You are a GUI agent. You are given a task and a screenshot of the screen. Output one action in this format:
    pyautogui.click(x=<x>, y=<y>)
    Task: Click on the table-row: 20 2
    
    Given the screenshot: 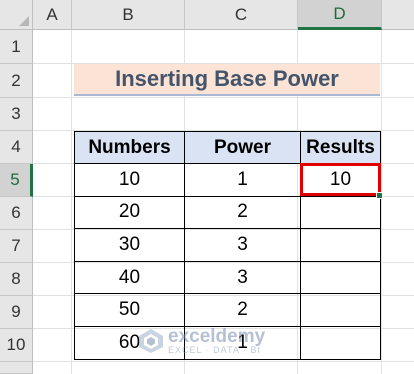 What is the action you would take?
    pyautogui.click(x=227, y=212)
    